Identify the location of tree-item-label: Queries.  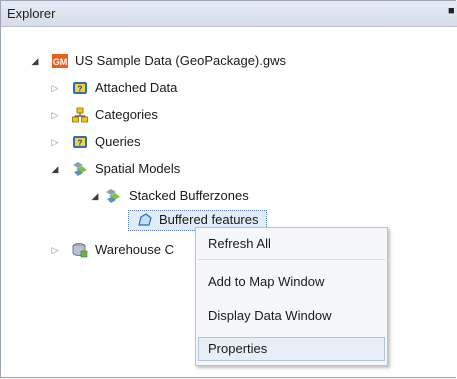
(118, 141).